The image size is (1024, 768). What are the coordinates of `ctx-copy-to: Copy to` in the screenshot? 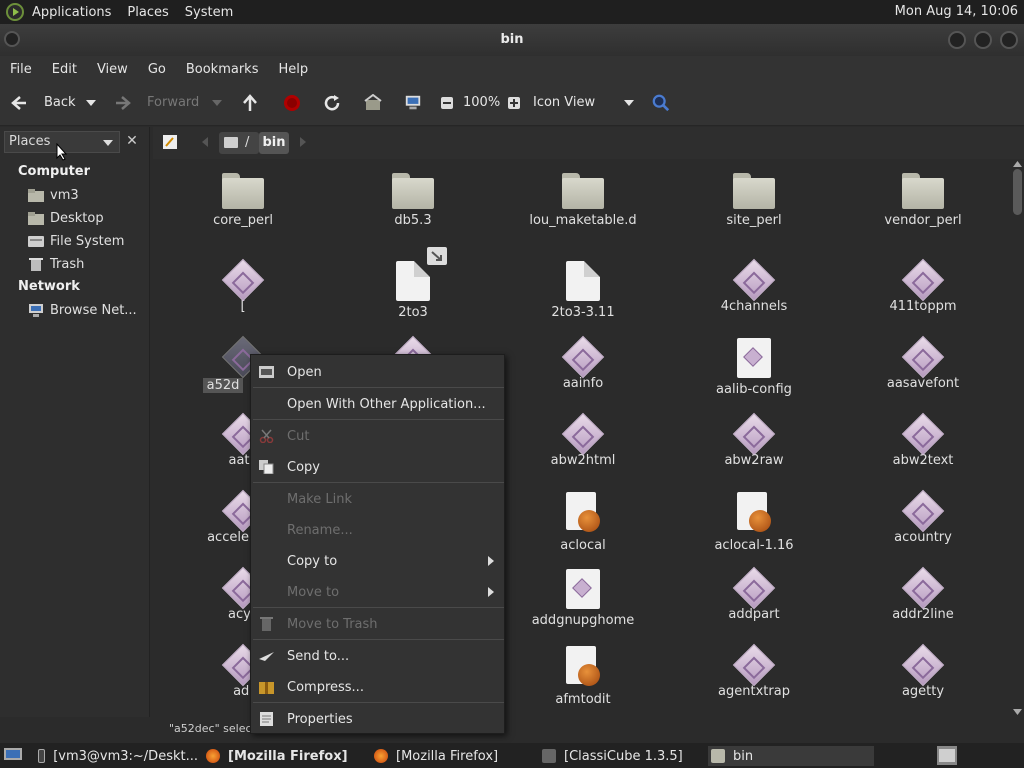 It's located at (377, 561).